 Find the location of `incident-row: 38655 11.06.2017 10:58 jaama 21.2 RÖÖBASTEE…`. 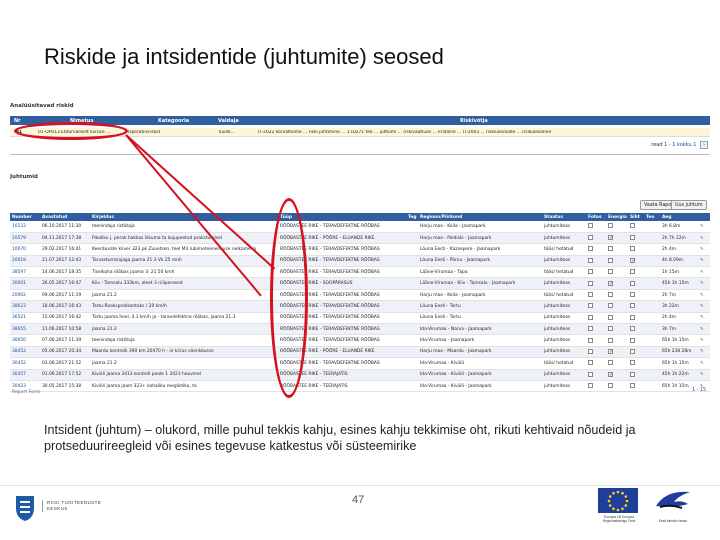

incident-row: 38655 11.06.2017 10:58 jaama 21.2 RÖÖBASTEE… is located at coordinates (360, 329).